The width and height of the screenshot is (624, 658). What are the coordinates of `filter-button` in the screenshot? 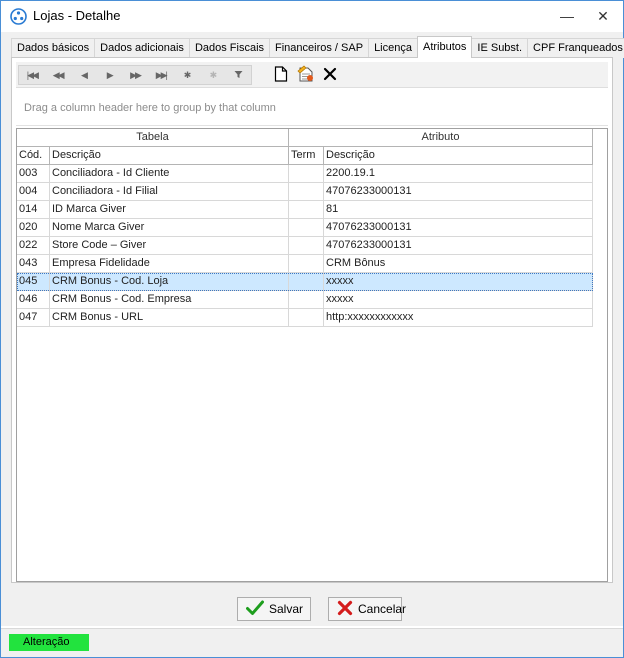 It's located at (238, 75).